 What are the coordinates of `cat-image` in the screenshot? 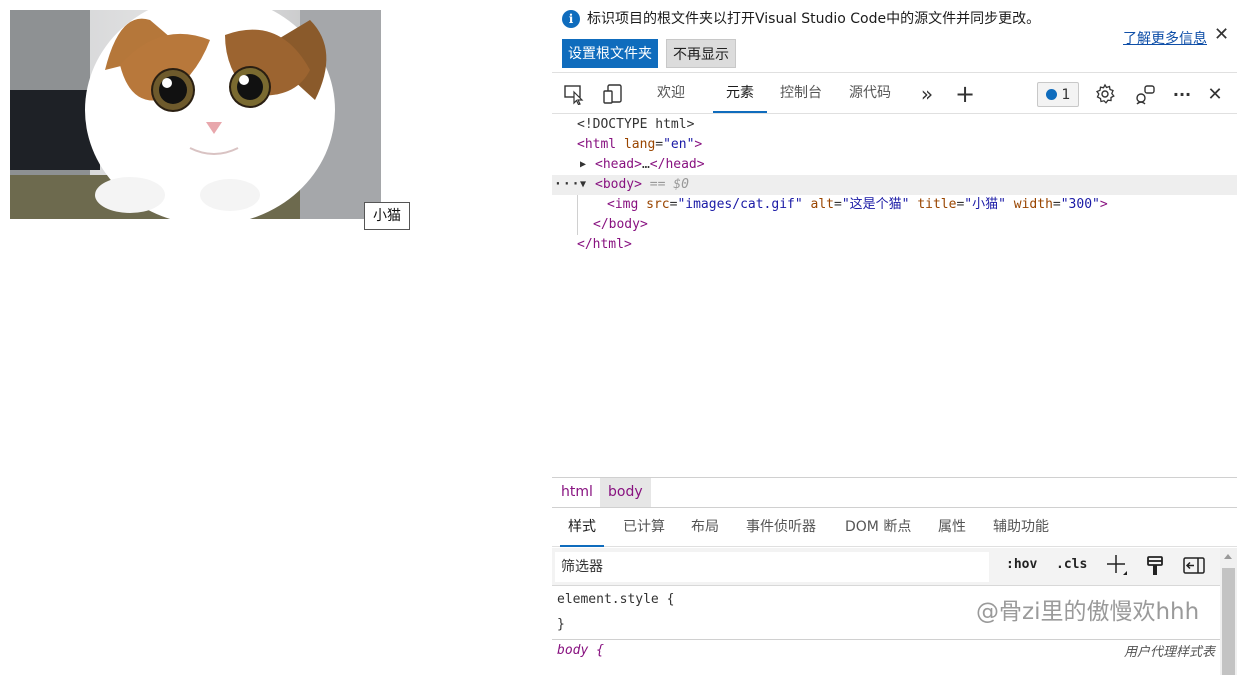 It's located at (195, 114).